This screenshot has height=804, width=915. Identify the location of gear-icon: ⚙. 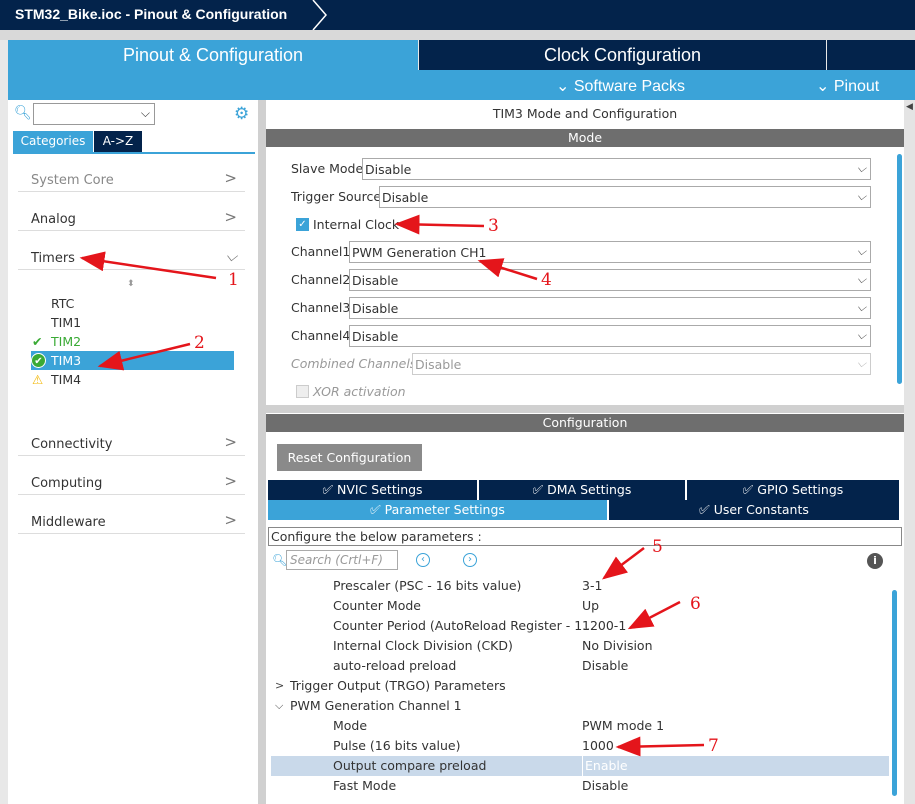
(241, 114).